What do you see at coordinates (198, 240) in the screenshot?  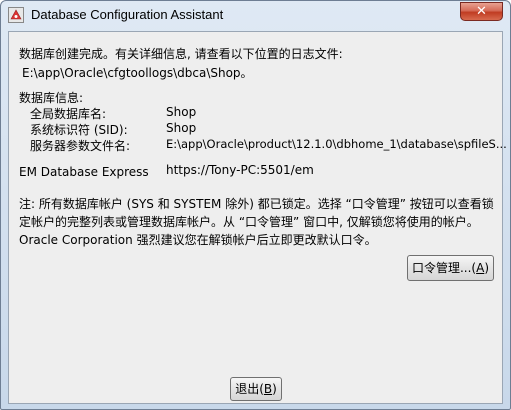 I see `note-line-3: Oracle Corporation 强烈建议您在解锁帐户后立即更改默认口令。` at bounding box center [198, 240].